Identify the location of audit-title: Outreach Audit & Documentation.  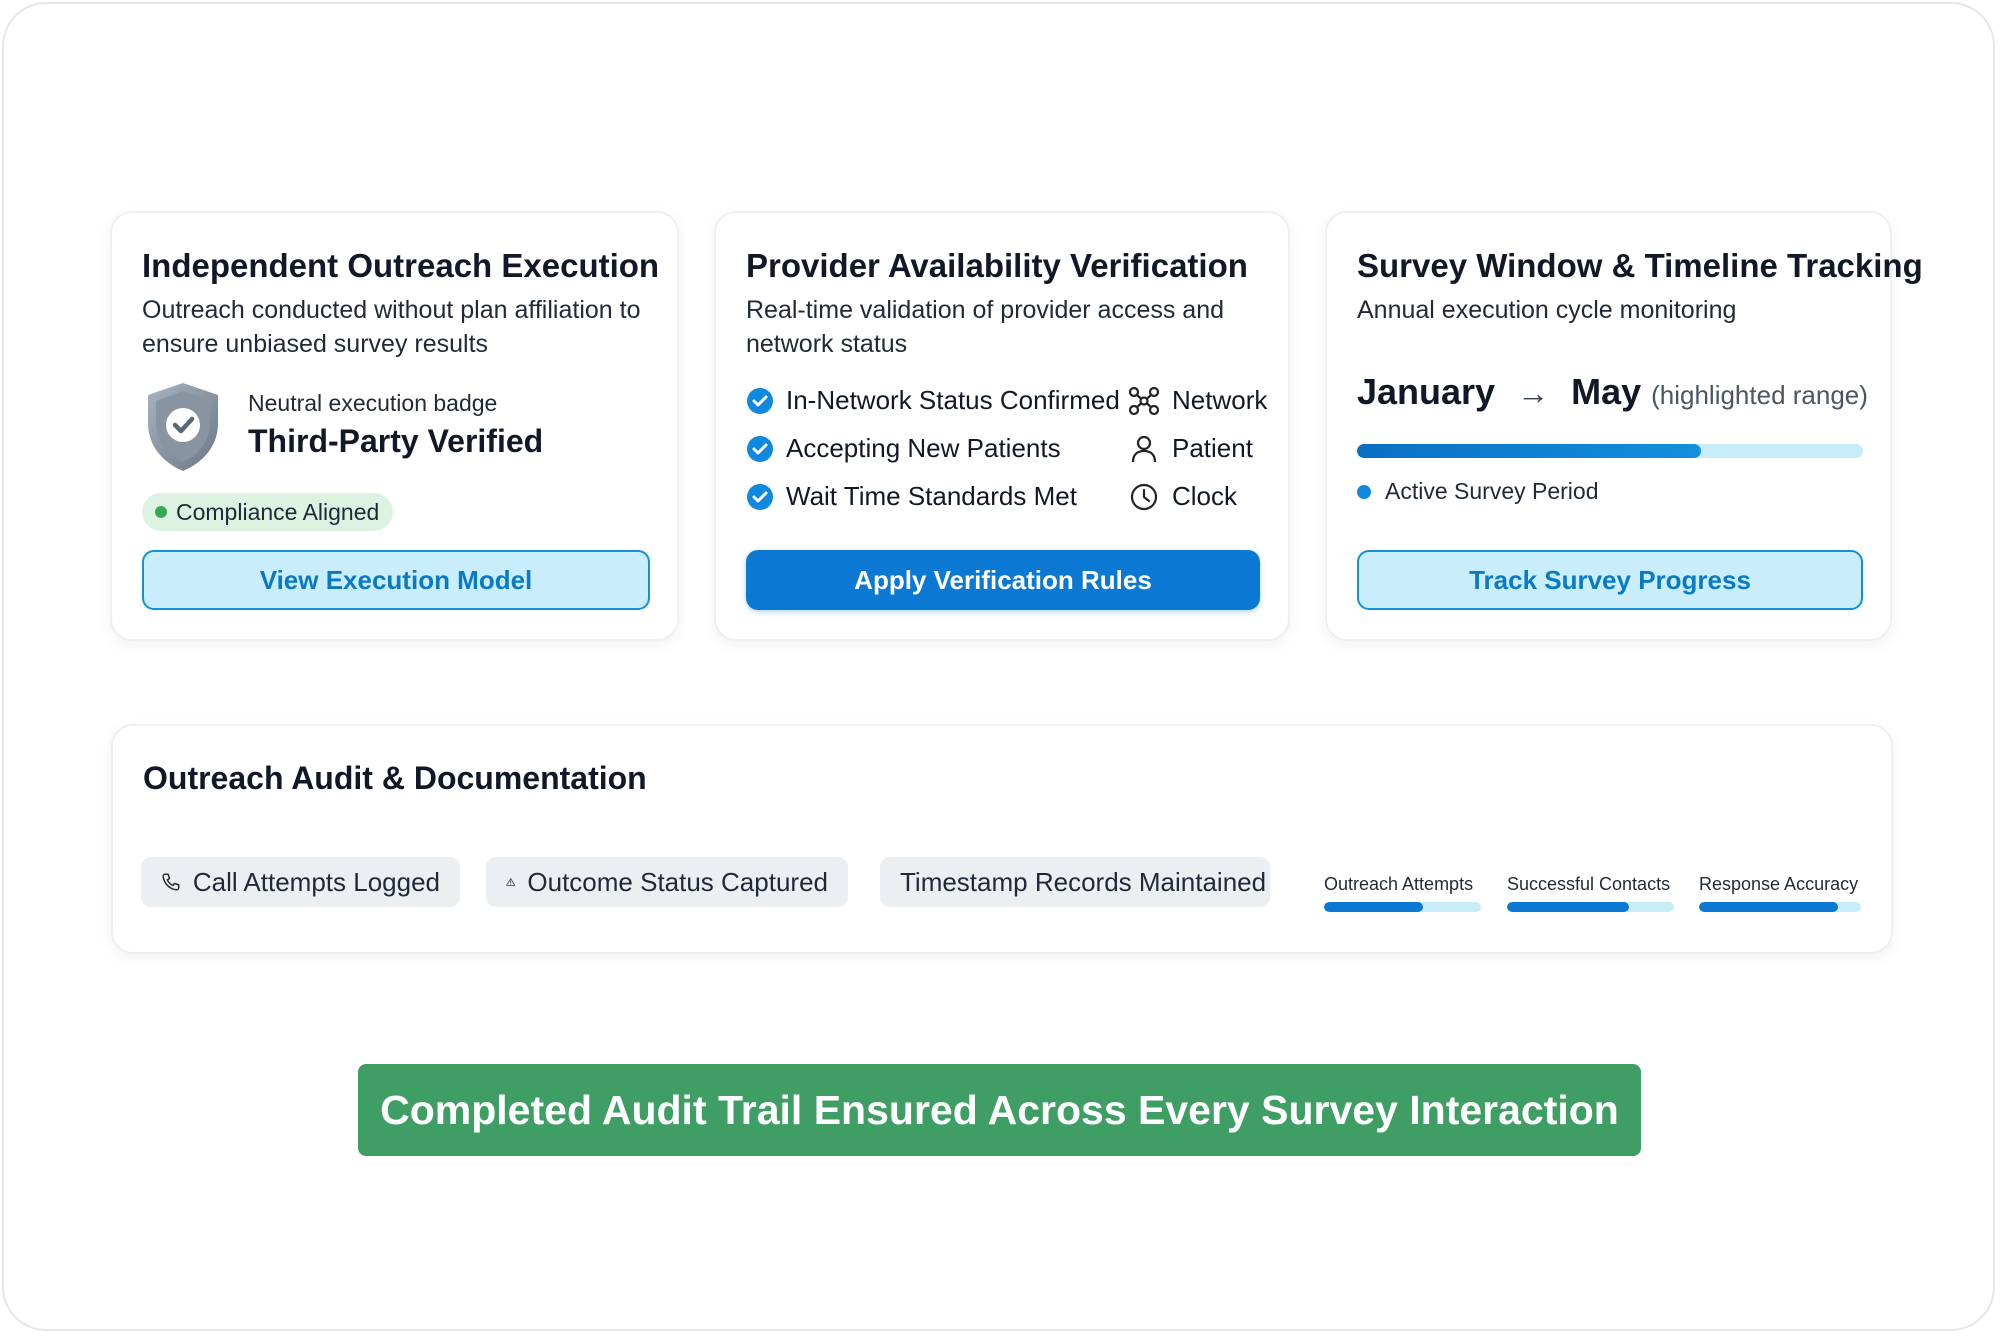
(395, 778).